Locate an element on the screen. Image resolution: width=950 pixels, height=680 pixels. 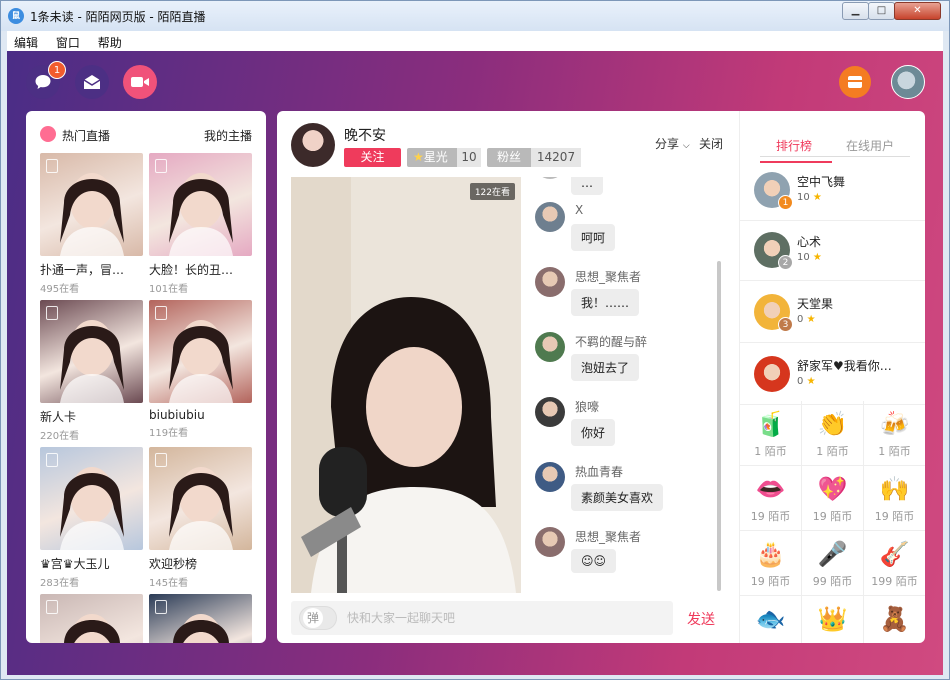
mail-button is located at coordinates (92, 82).